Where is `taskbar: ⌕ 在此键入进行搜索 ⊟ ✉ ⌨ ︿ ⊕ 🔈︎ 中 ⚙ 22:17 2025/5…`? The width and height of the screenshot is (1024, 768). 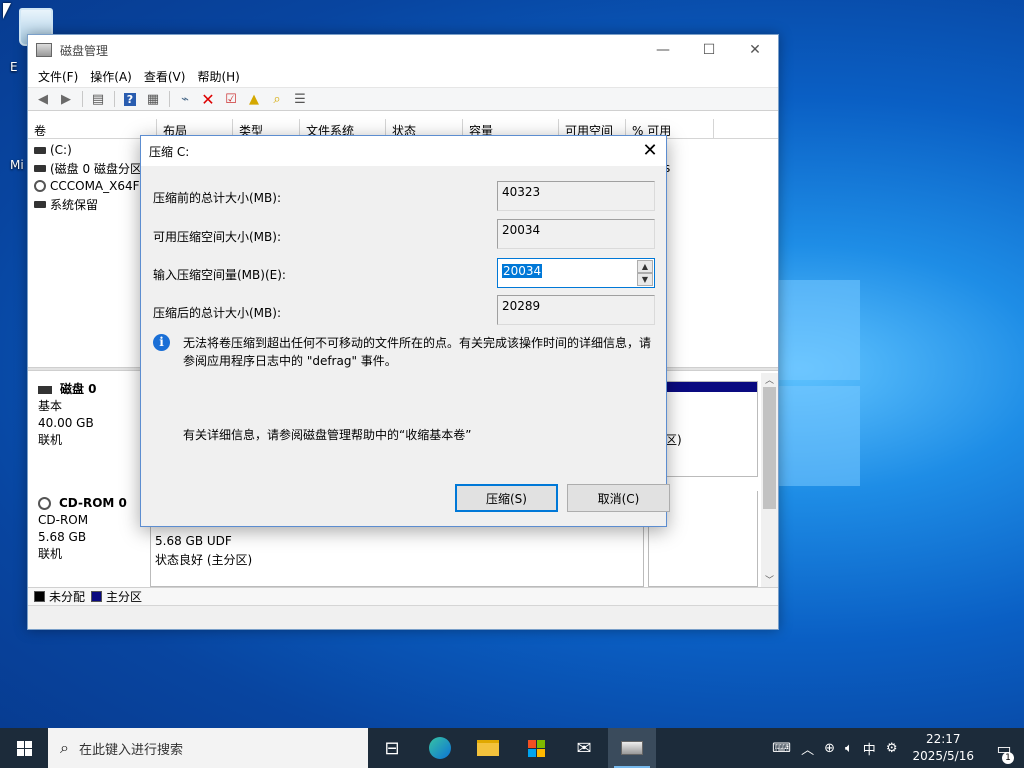
taskbar: ⌕ 在此键入进行搜索 ⊟ ✉ ⌨ ︿ ⊕ 🔈︎ 中 ⚙ 22:17 2025/5… is located at coordinates (512, 748).